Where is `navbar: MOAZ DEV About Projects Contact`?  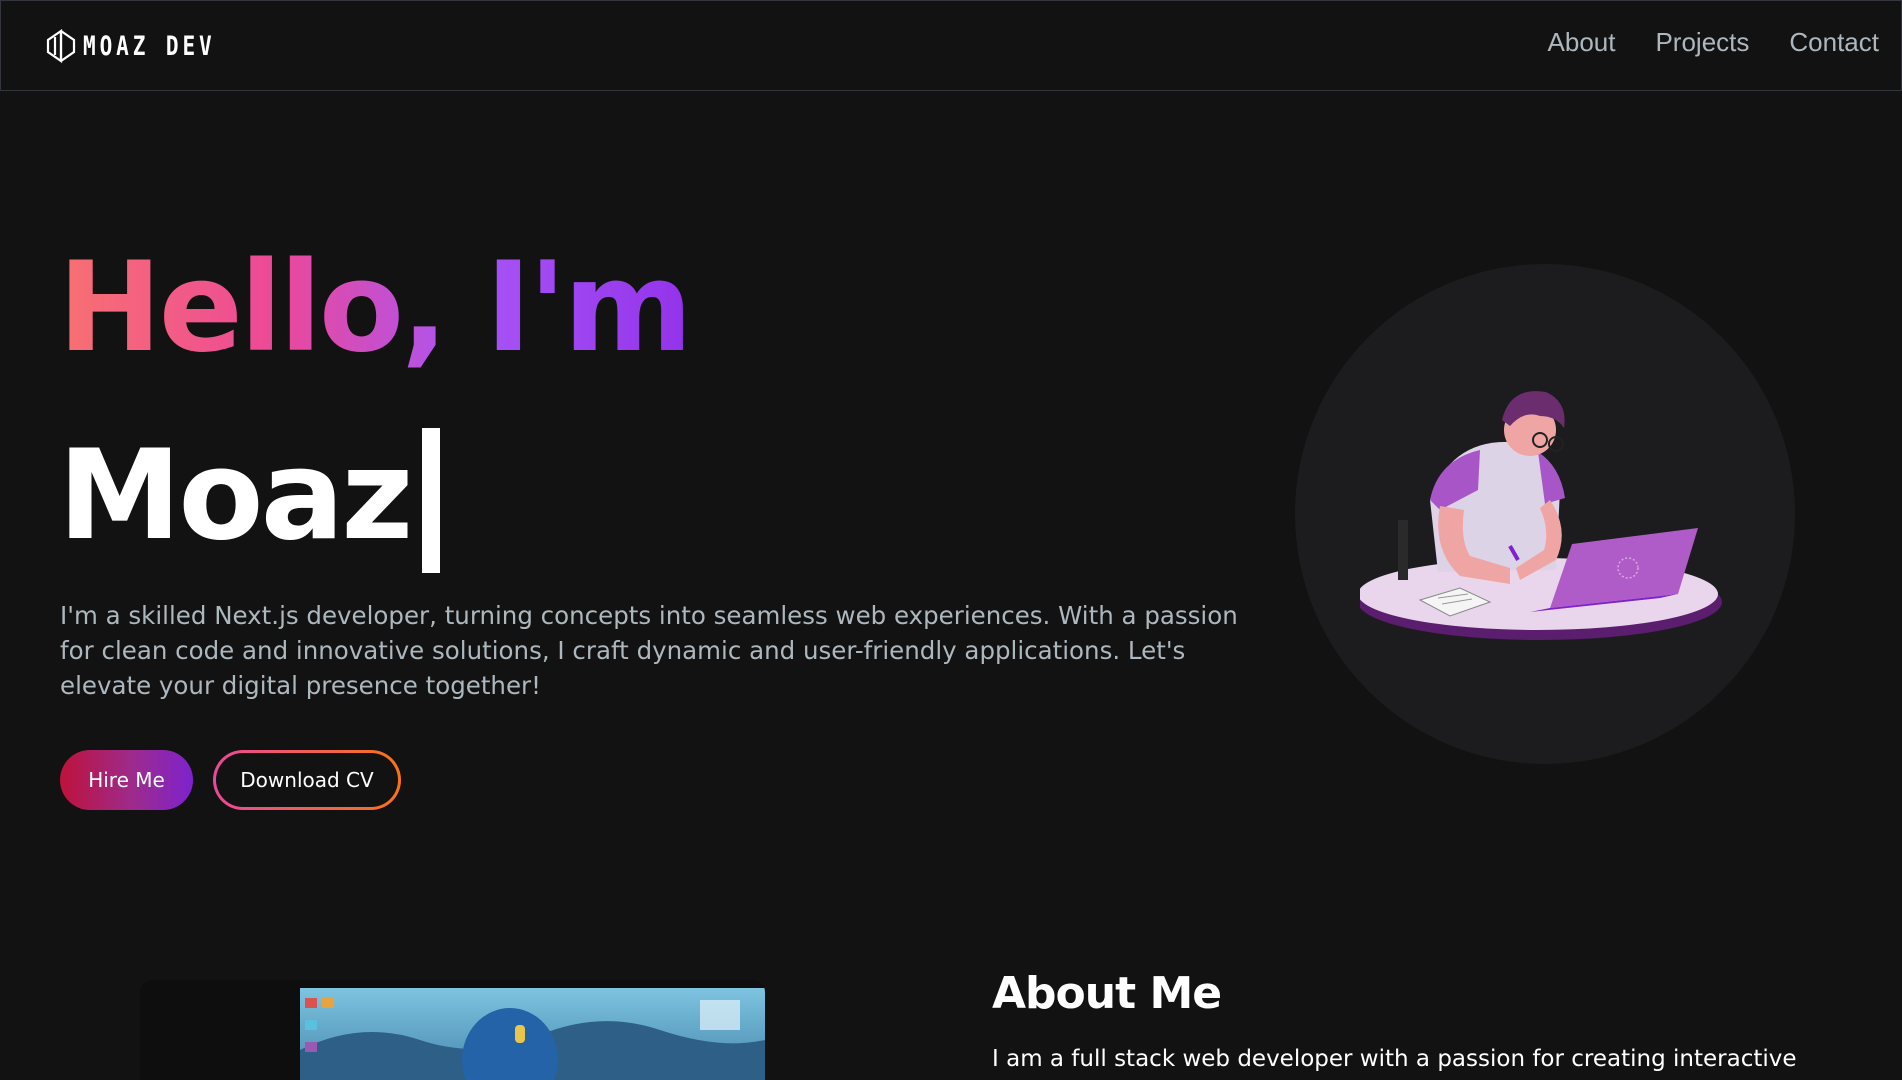
navbar: MOAZ DEV About Projects Contact is located at coordinates (951, 45).